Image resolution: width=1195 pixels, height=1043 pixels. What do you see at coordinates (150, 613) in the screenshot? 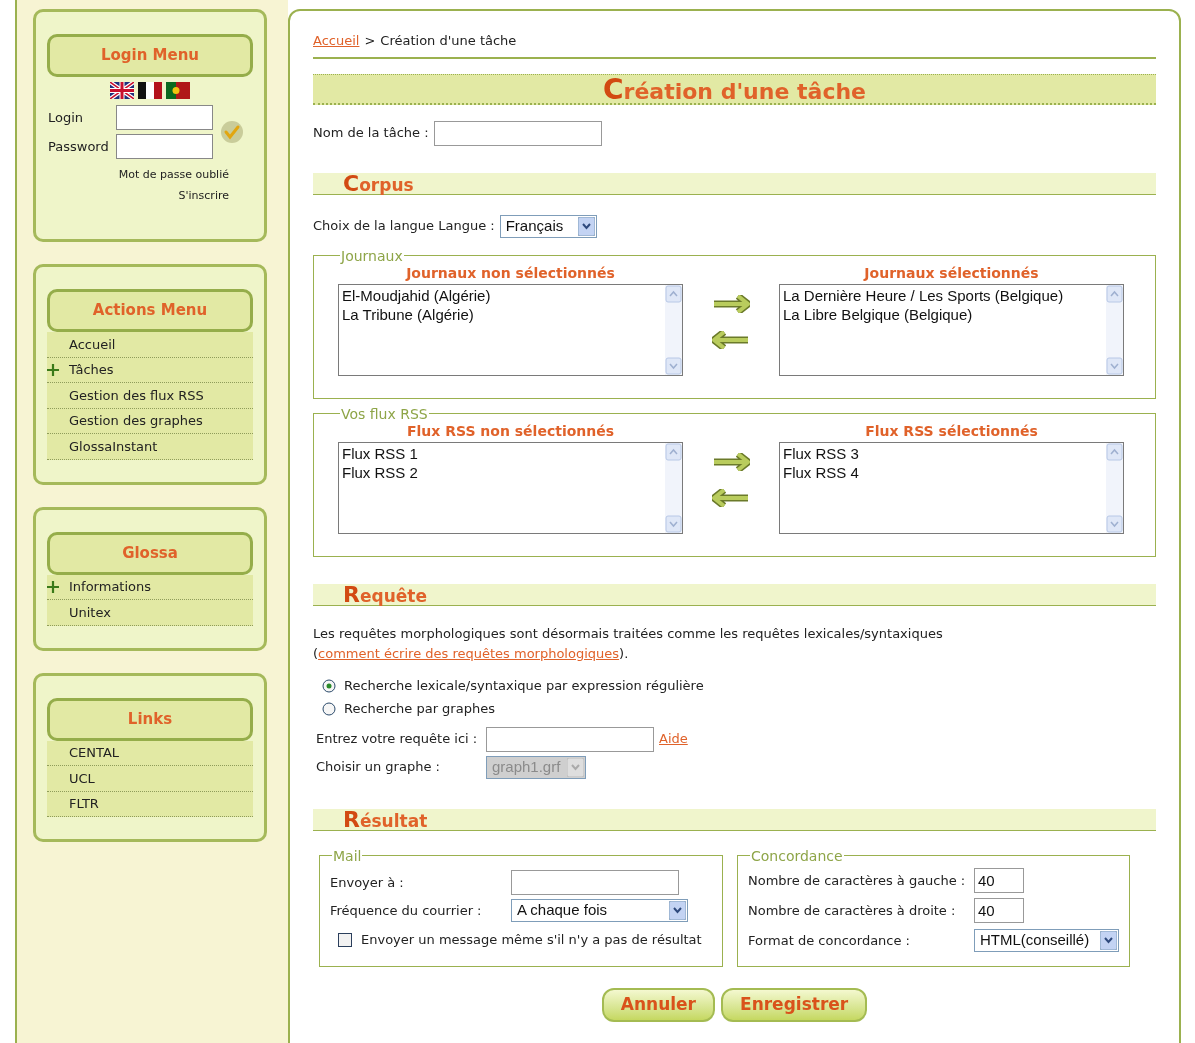
I see `menu-item: Unitex` at bounding box center [150, 613].